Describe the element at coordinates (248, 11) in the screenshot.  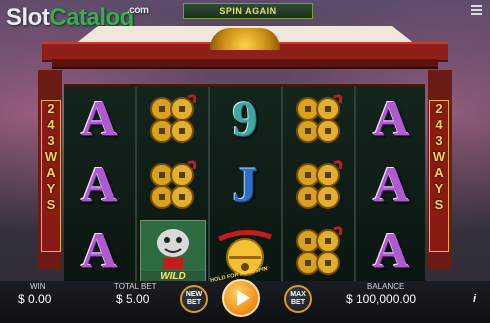
I see `spin-again-banner: SPIN AGAIN` at that location.